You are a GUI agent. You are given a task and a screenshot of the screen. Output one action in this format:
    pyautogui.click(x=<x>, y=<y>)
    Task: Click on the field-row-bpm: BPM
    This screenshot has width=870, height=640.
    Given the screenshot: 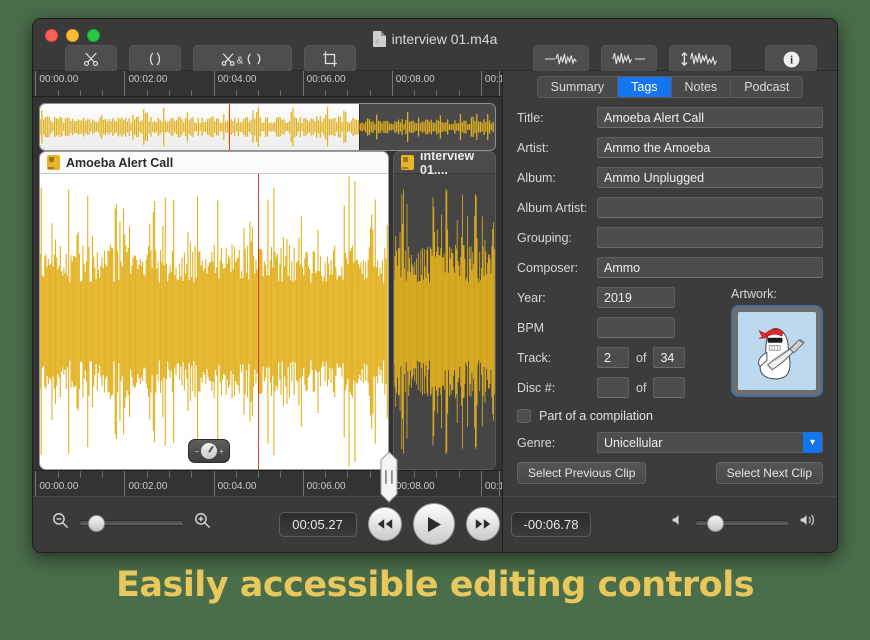 What is the action you would take?
    pyautogui.click(x=615, y=327)
    